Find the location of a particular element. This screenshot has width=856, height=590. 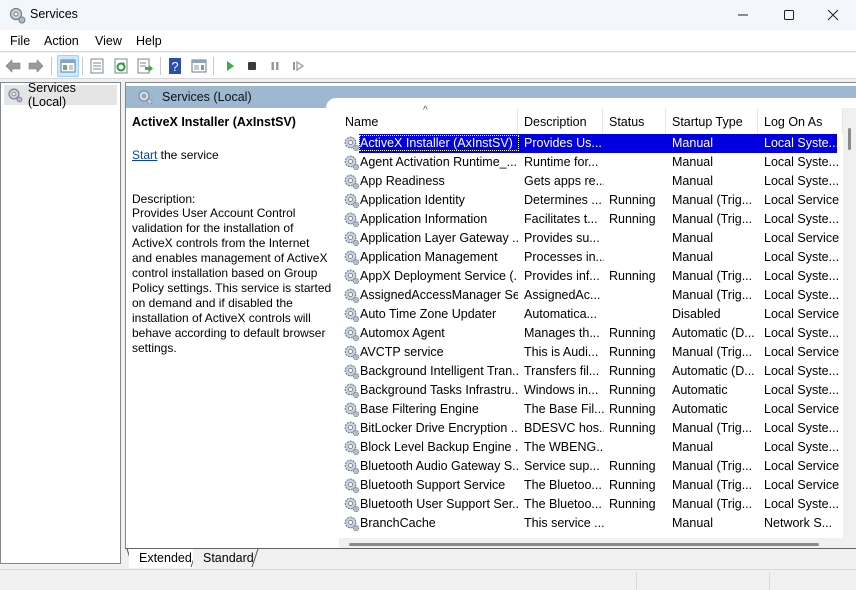

column-header-startup-type: Startup Type is located at coordinates (712, 121).